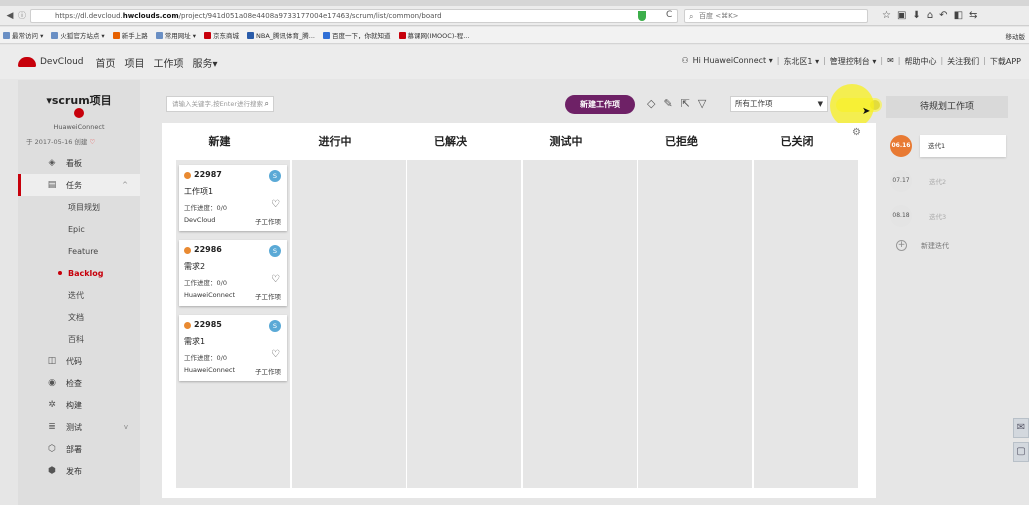 This screenshot has width=1029, height=505. What do you see at coordinates (916, 15) in the screenshot?
I see `download-icon: ⬇` at bounding box center [916, 15].